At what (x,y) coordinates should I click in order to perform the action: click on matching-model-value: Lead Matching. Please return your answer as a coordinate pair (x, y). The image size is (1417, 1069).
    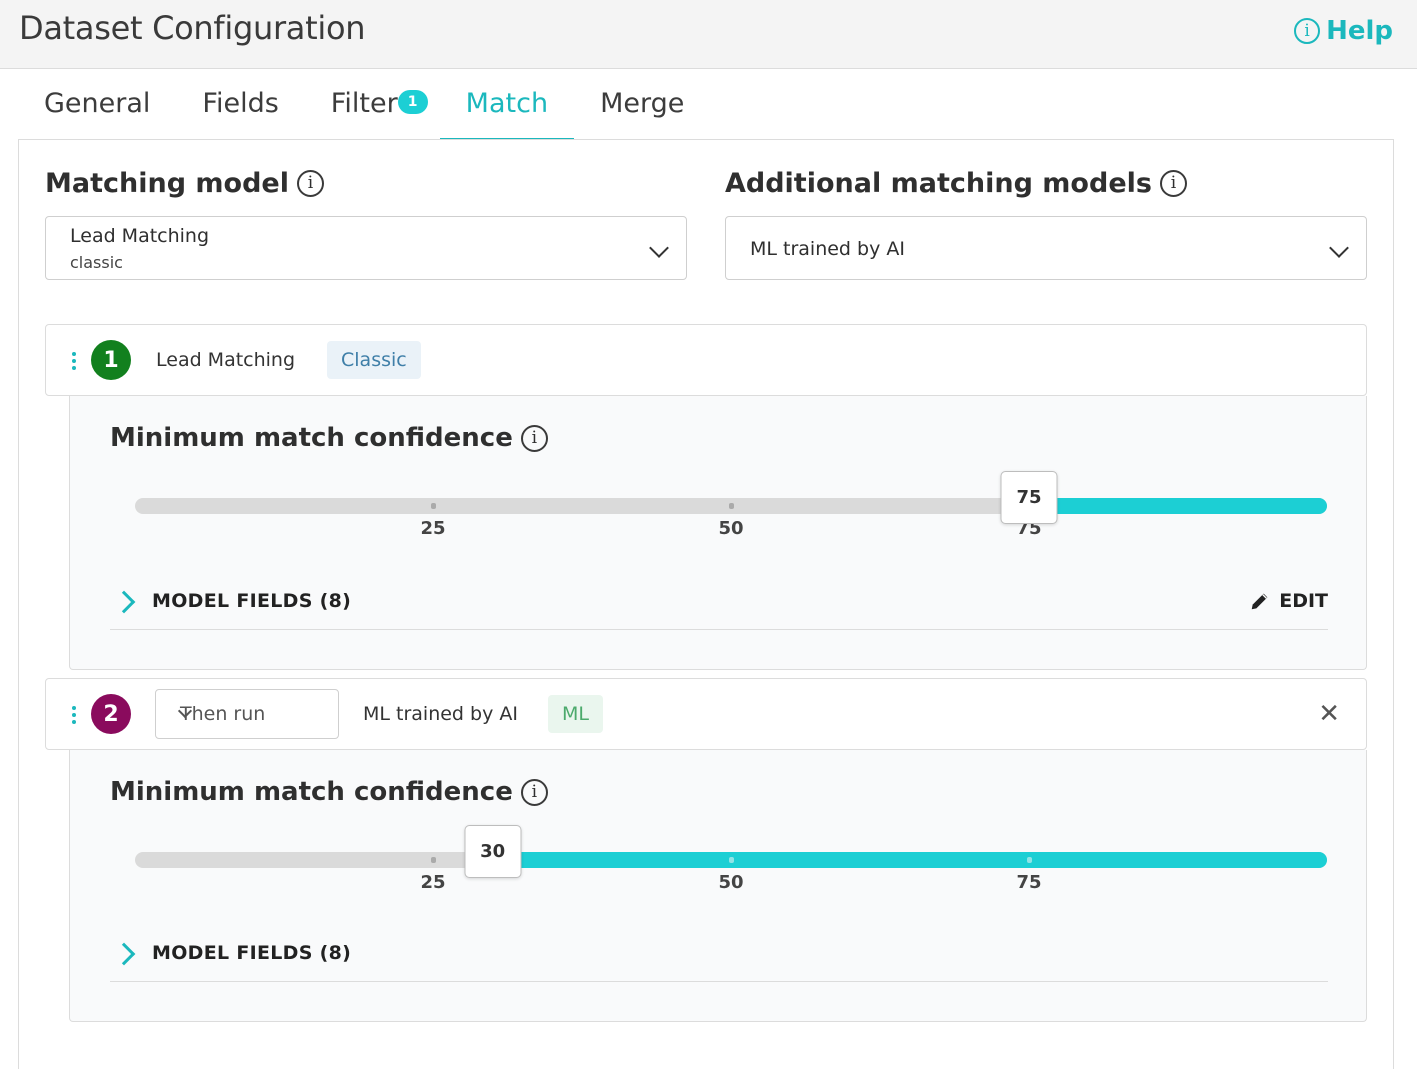
    Looking at the image, I should click on (140, 236).